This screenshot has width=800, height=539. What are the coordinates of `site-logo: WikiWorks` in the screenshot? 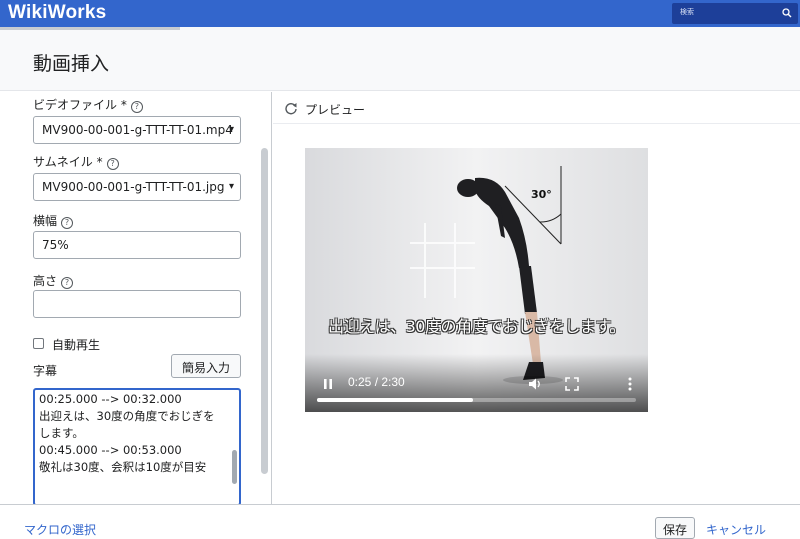 It's located at (57, 13).